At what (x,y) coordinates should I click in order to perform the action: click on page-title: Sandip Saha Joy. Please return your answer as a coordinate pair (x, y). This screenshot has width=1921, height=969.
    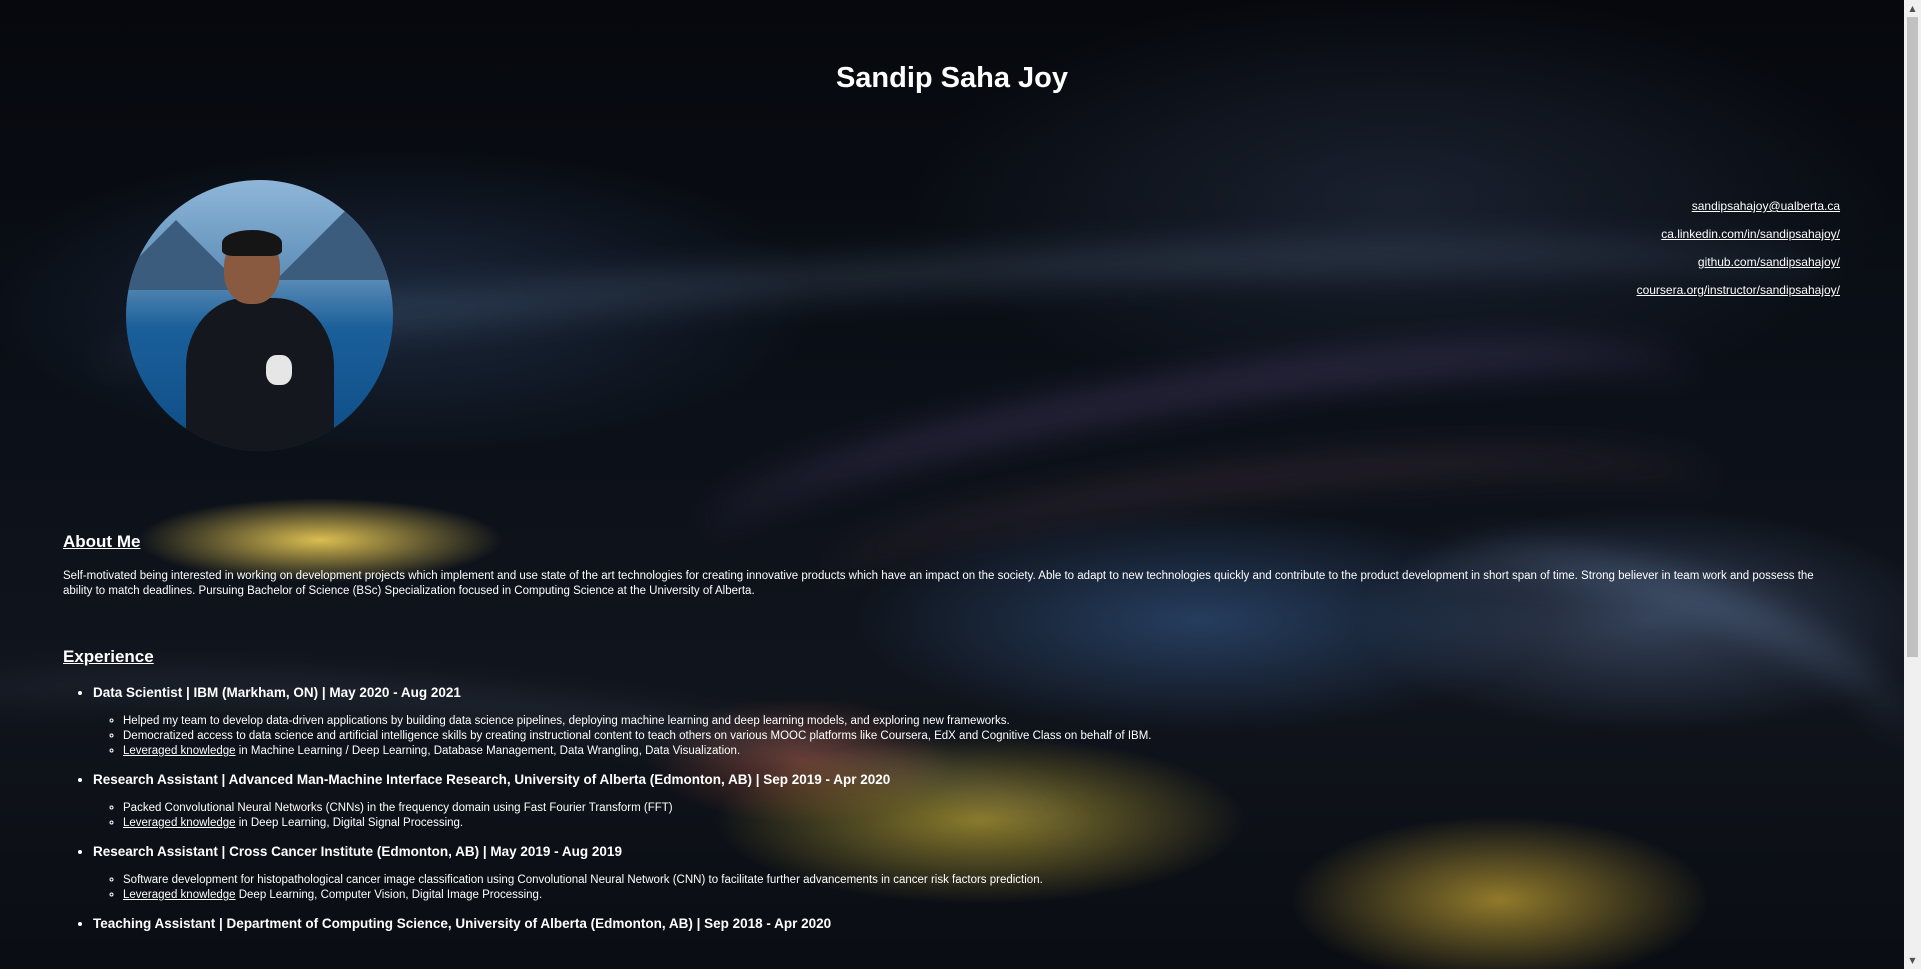
    Looking at the image, I should click on (952, 78).